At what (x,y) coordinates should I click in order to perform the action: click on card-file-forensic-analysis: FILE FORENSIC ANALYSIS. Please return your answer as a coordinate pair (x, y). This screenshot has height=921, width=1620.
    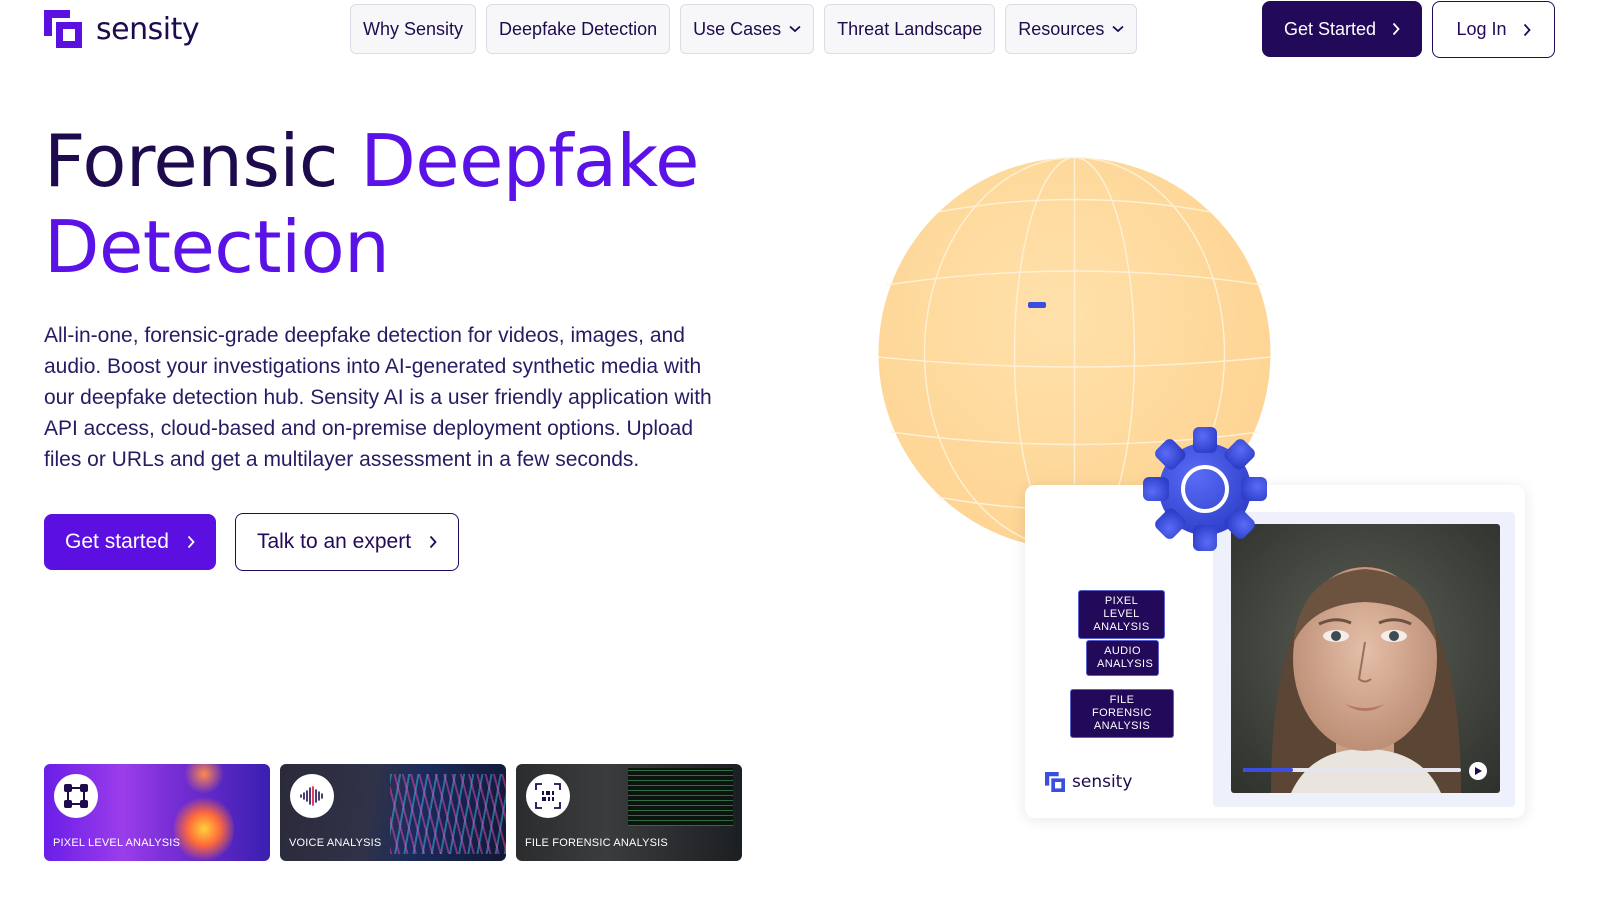
    Looking at the image, I should click on (629, 812).